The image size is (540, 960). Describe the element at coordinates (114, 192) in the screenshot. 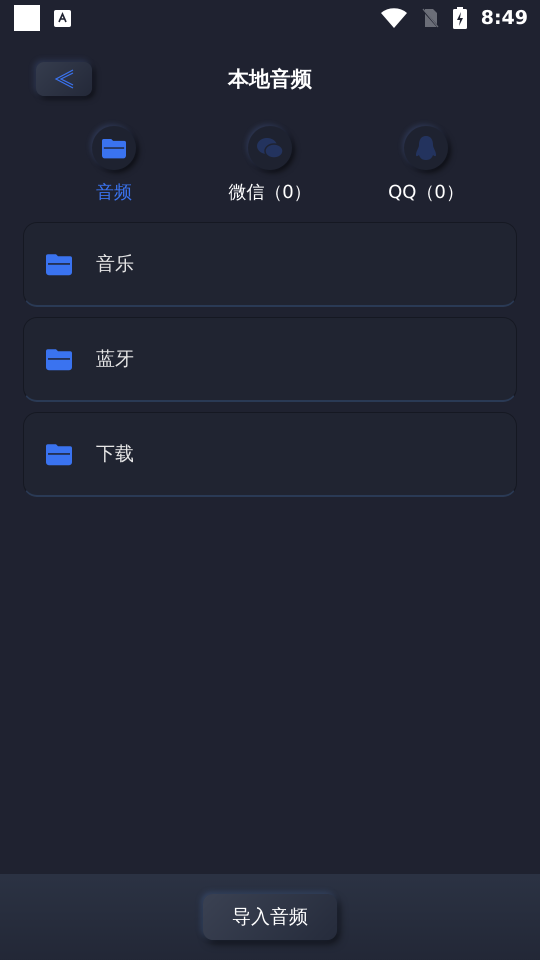

I see `tab-label: 音频` at that location.